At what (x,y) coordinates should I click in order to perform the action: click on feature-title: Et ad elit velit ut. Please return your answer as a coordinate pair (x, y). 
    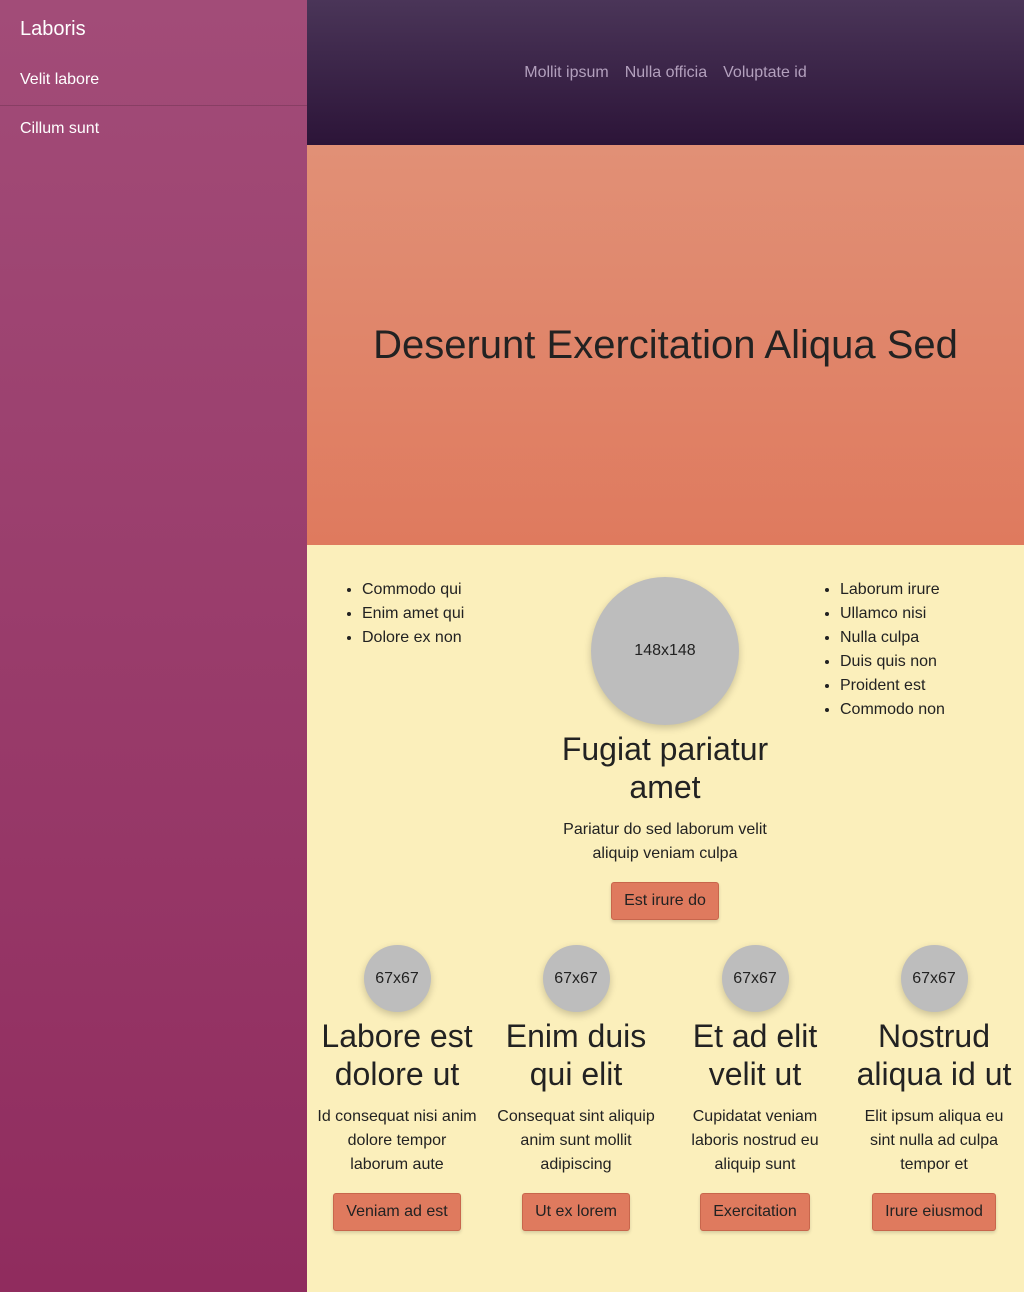
    Looking at the image, I should click on (755, 1055).